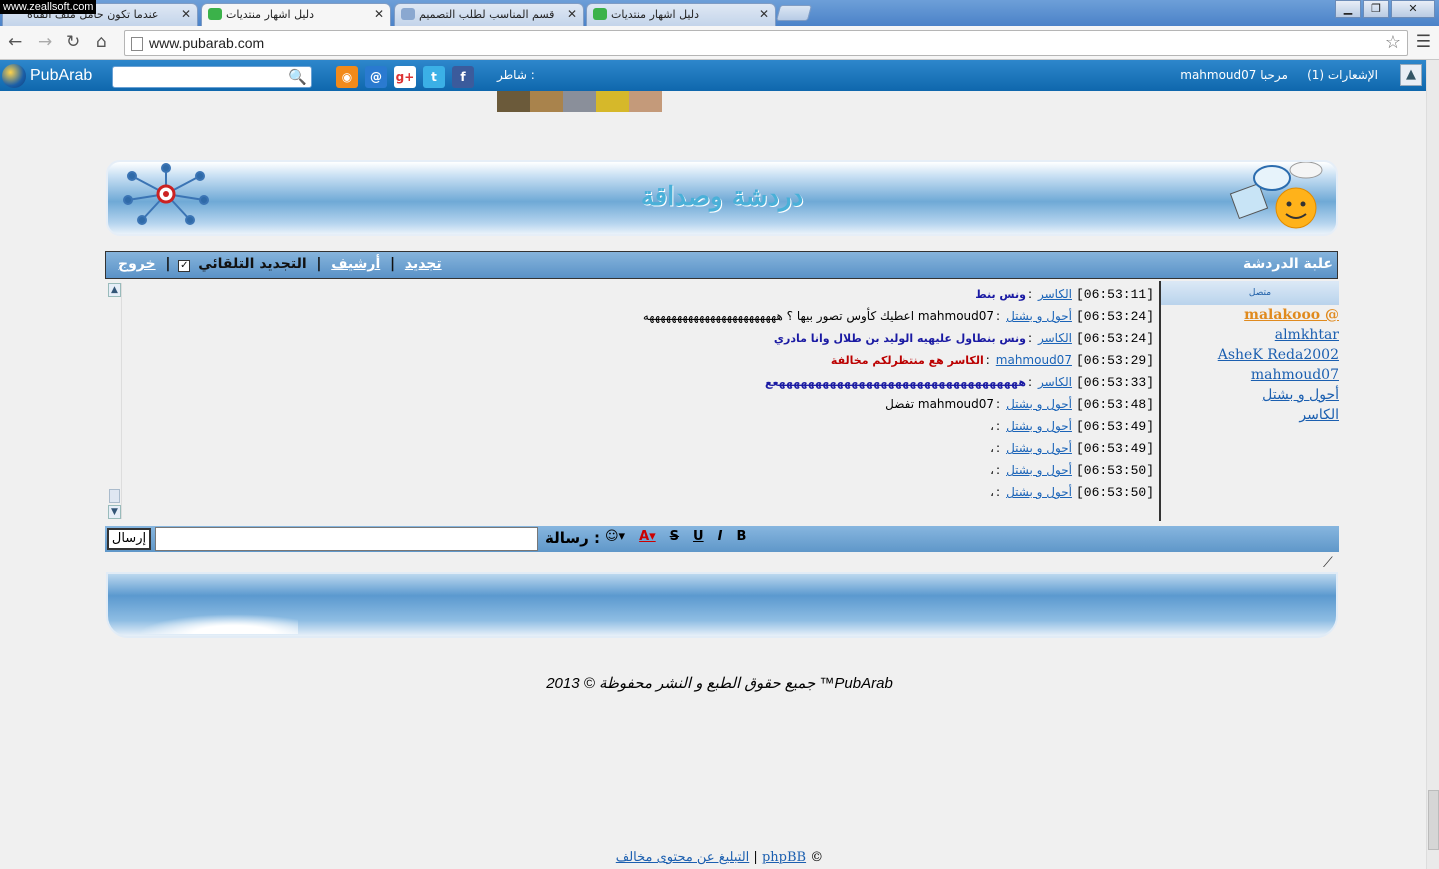 This screenshot has width=1439, height=869. I want to click on message-time: [06:53:24], so click(1114, 338).